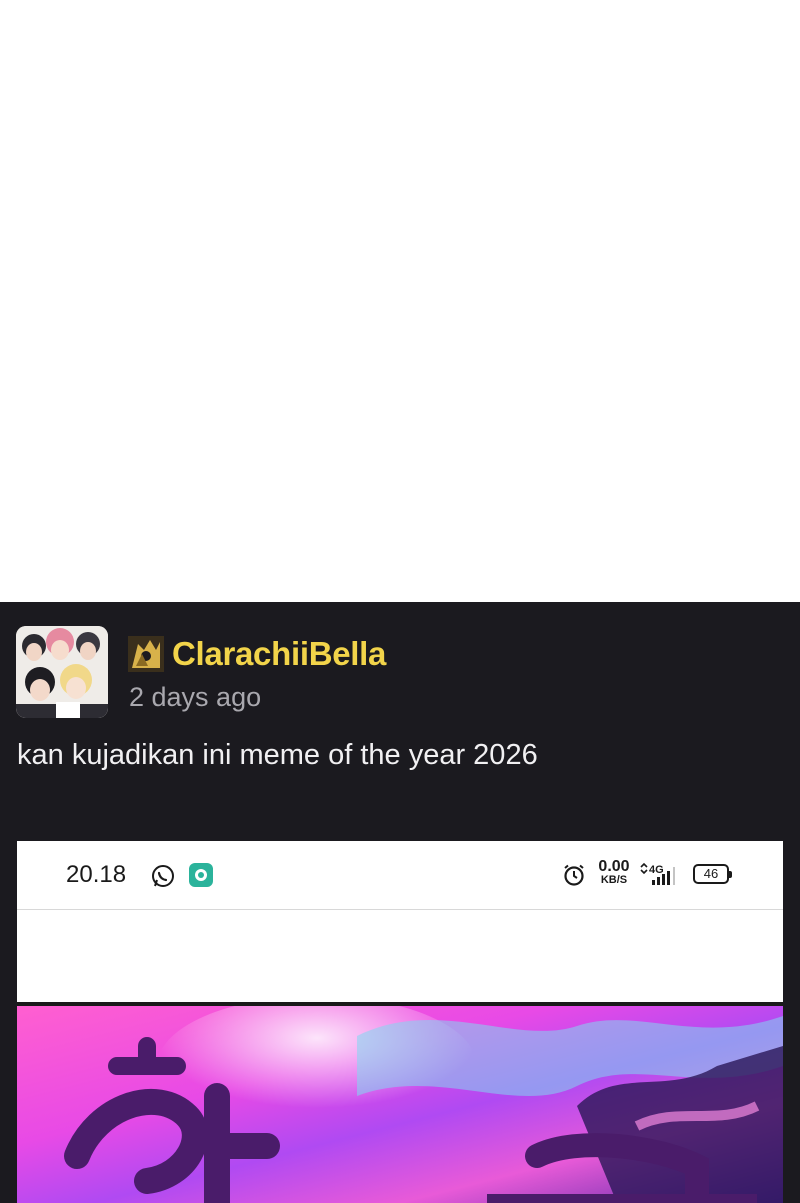 The image size is (800, 1203). I want to click on network-type: 4G, so click(656, 870).